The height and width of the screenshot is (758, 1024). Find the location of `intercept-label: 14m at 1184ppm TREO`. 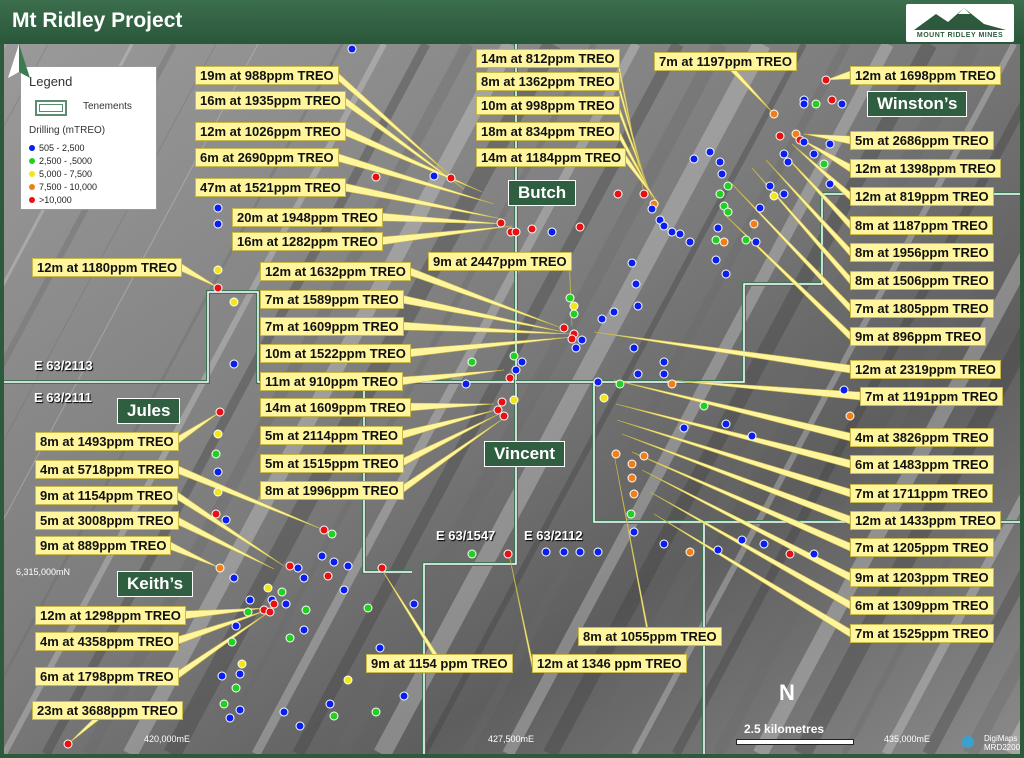

intercept-label: 14m at 1184ppm TREO is located at coordinates (551, 157).